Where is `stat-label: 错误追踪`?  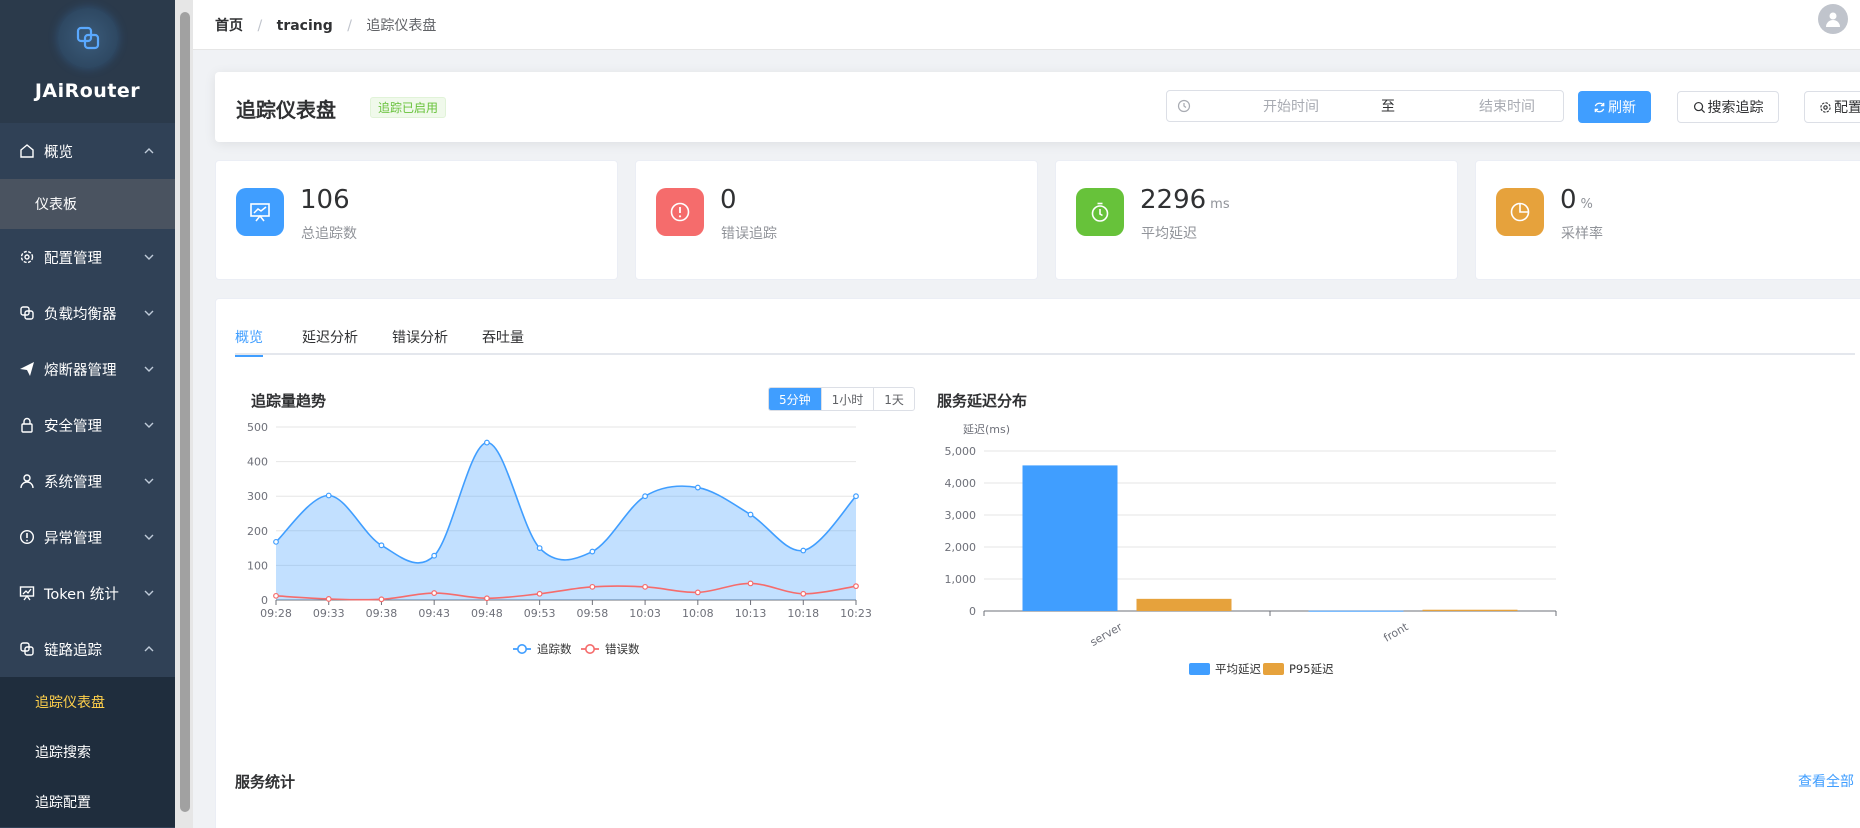 stat-label: 错误追踪 is located at coordinates (749, 234).